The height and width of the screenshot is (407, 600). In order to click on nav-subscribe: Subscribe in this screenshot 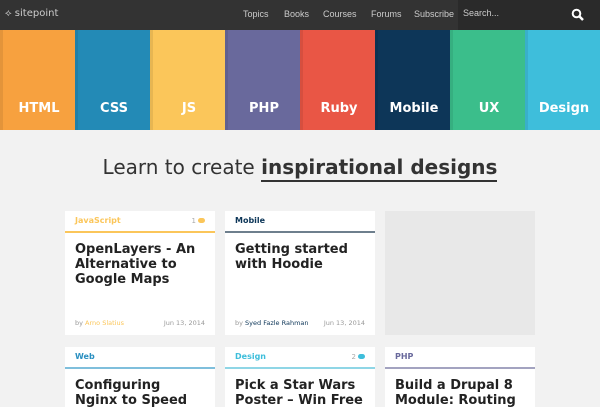, I will do `click(434, 14)`.